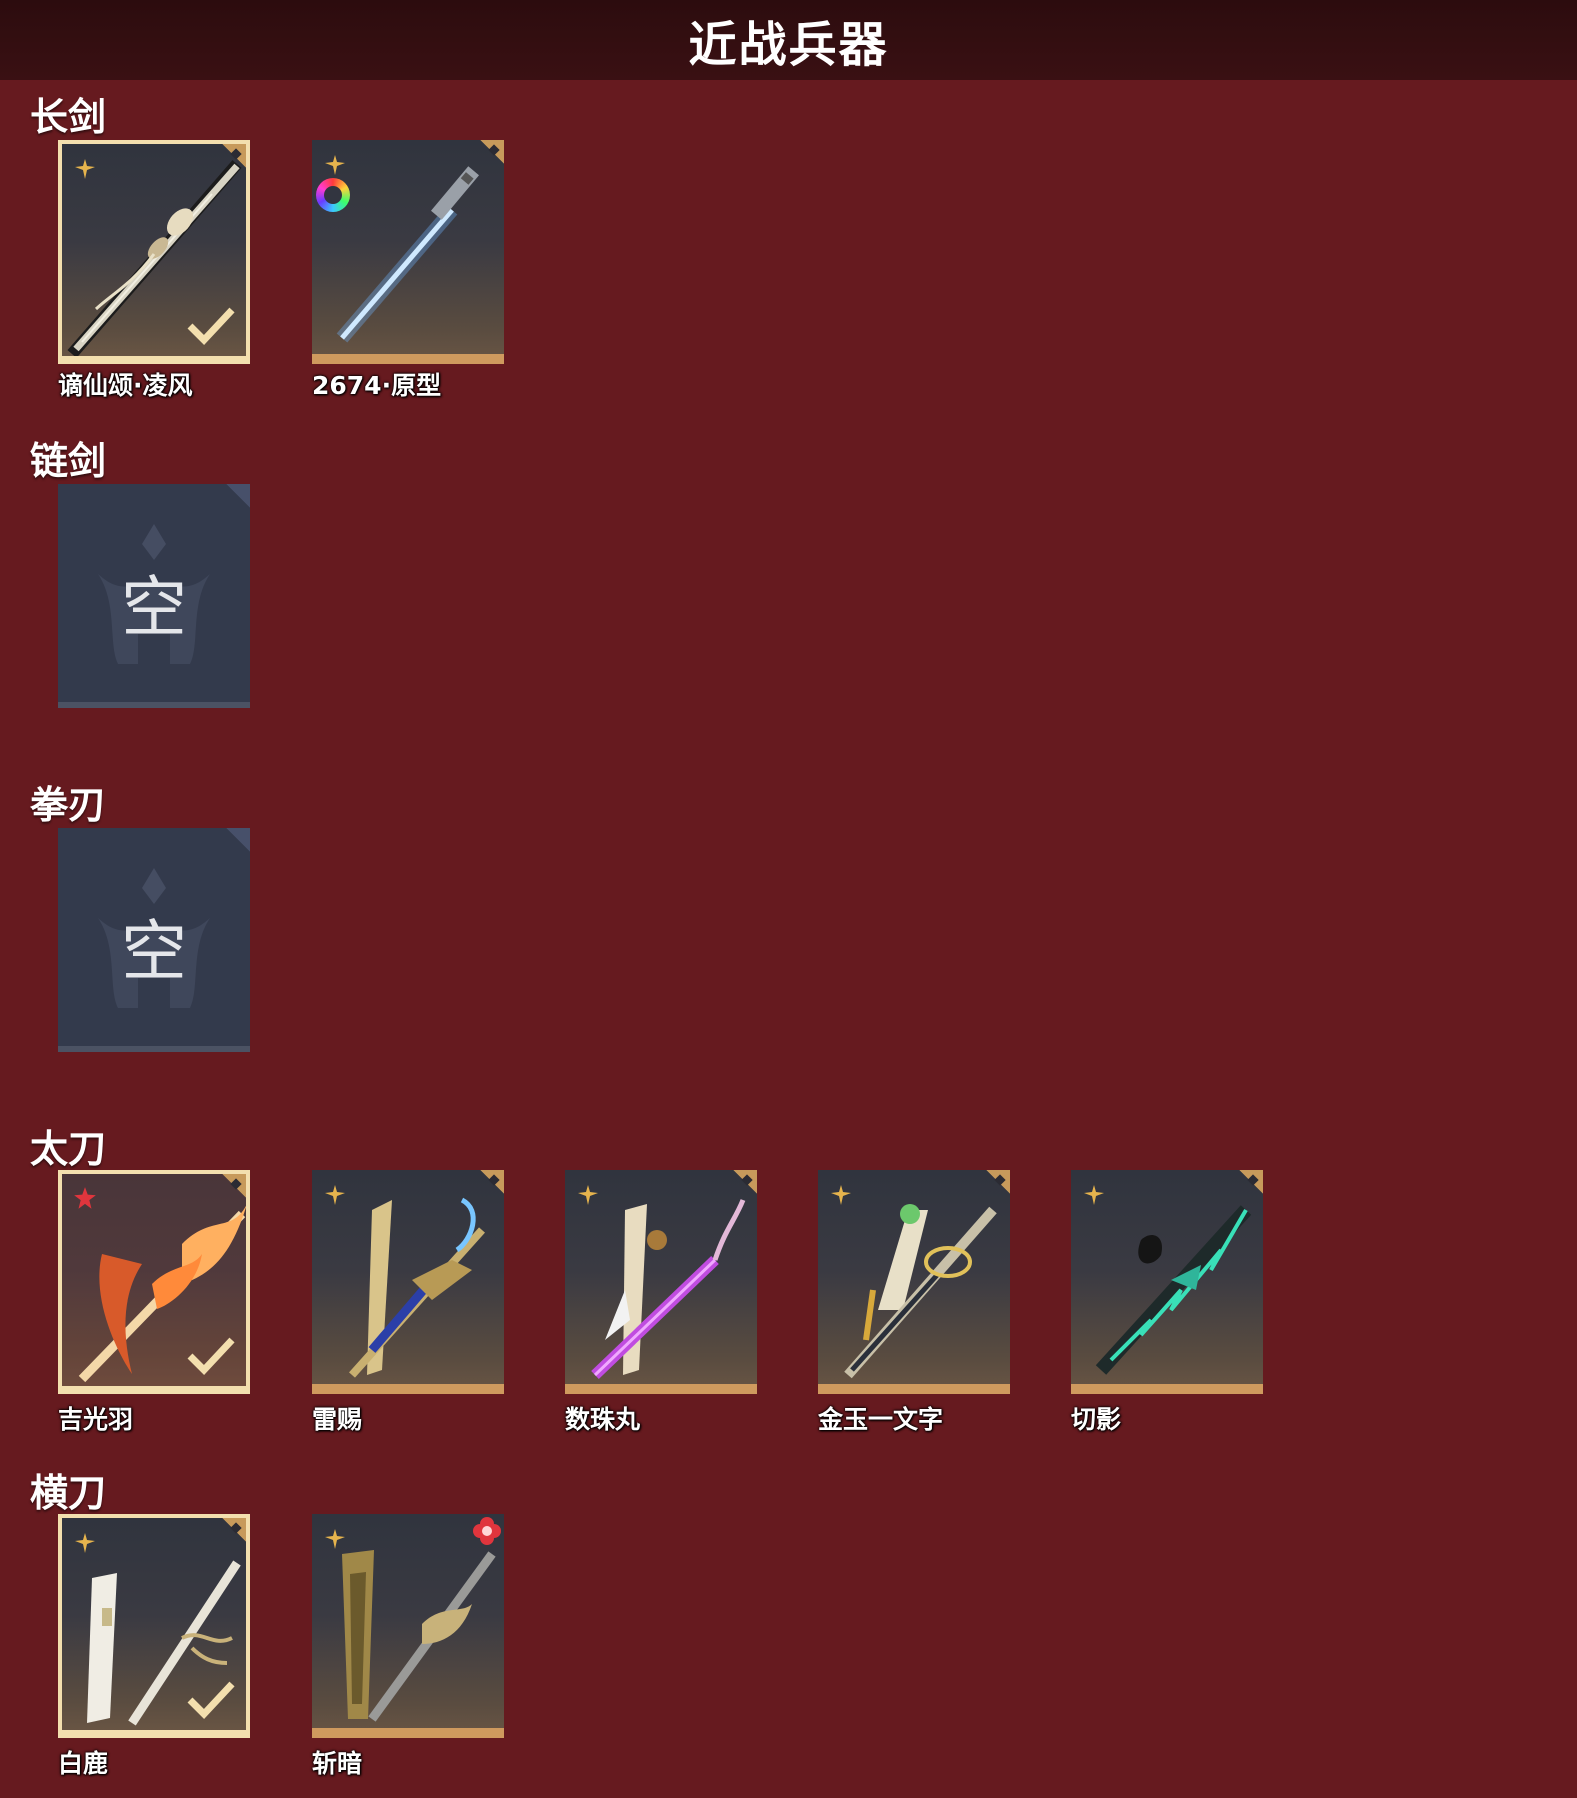 This screenshot has width=1577, height=1798. I want to click on red-emblem-icon, so click(85, 1199).